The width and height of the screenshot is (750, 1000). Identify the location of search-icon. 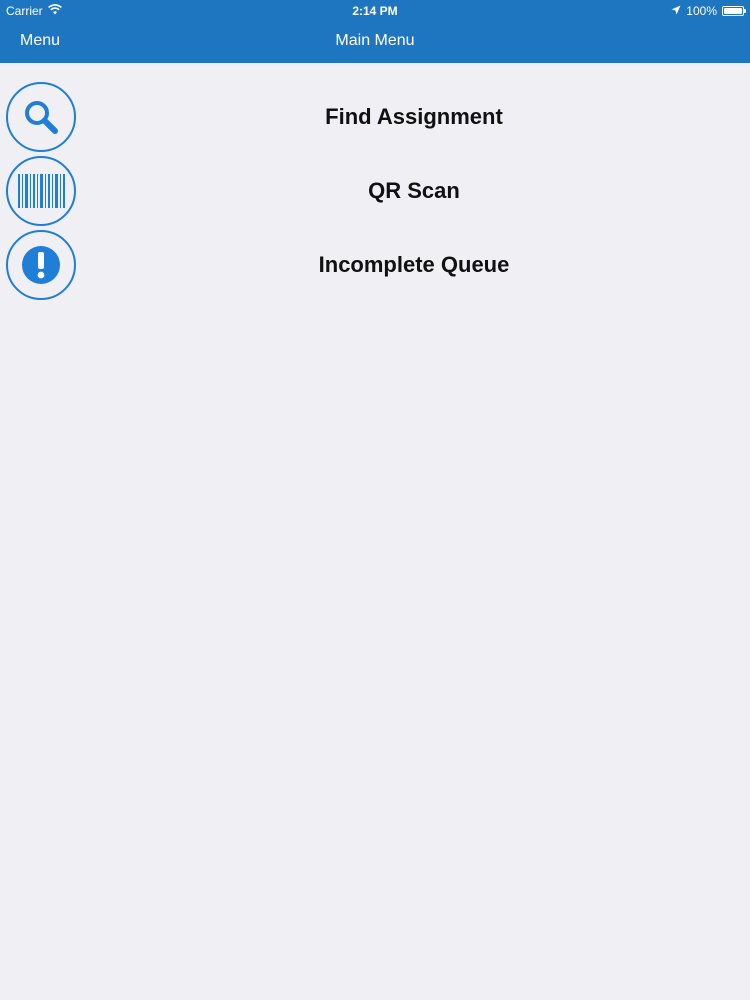
(41, 117).